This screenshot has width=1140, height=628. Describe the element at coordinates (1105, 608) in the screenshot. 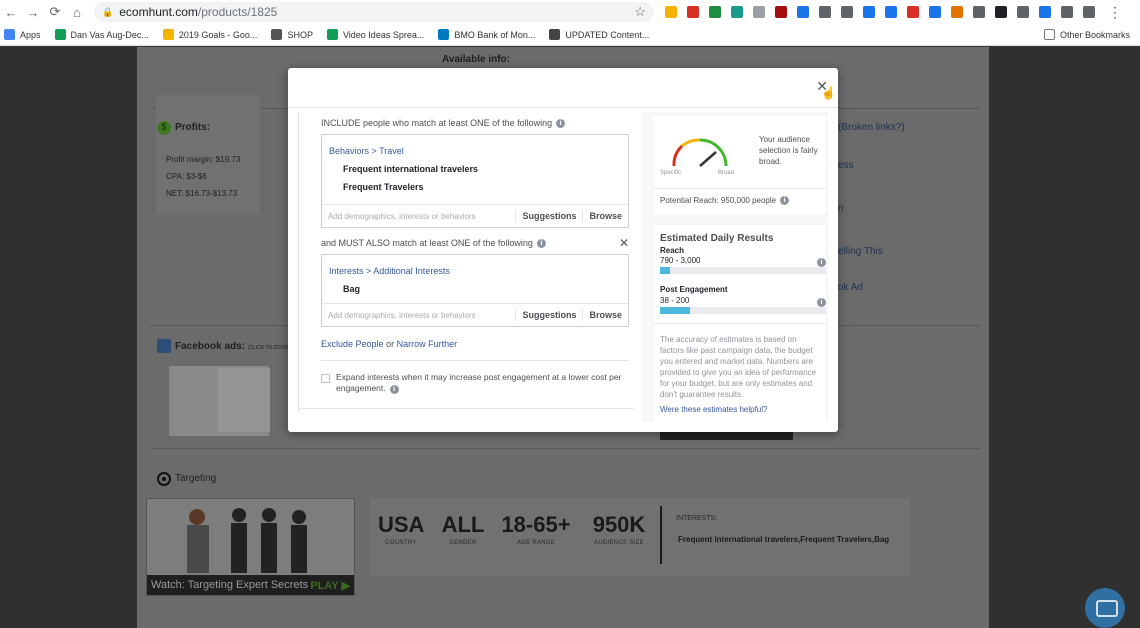

I see `chat-button` at that location.